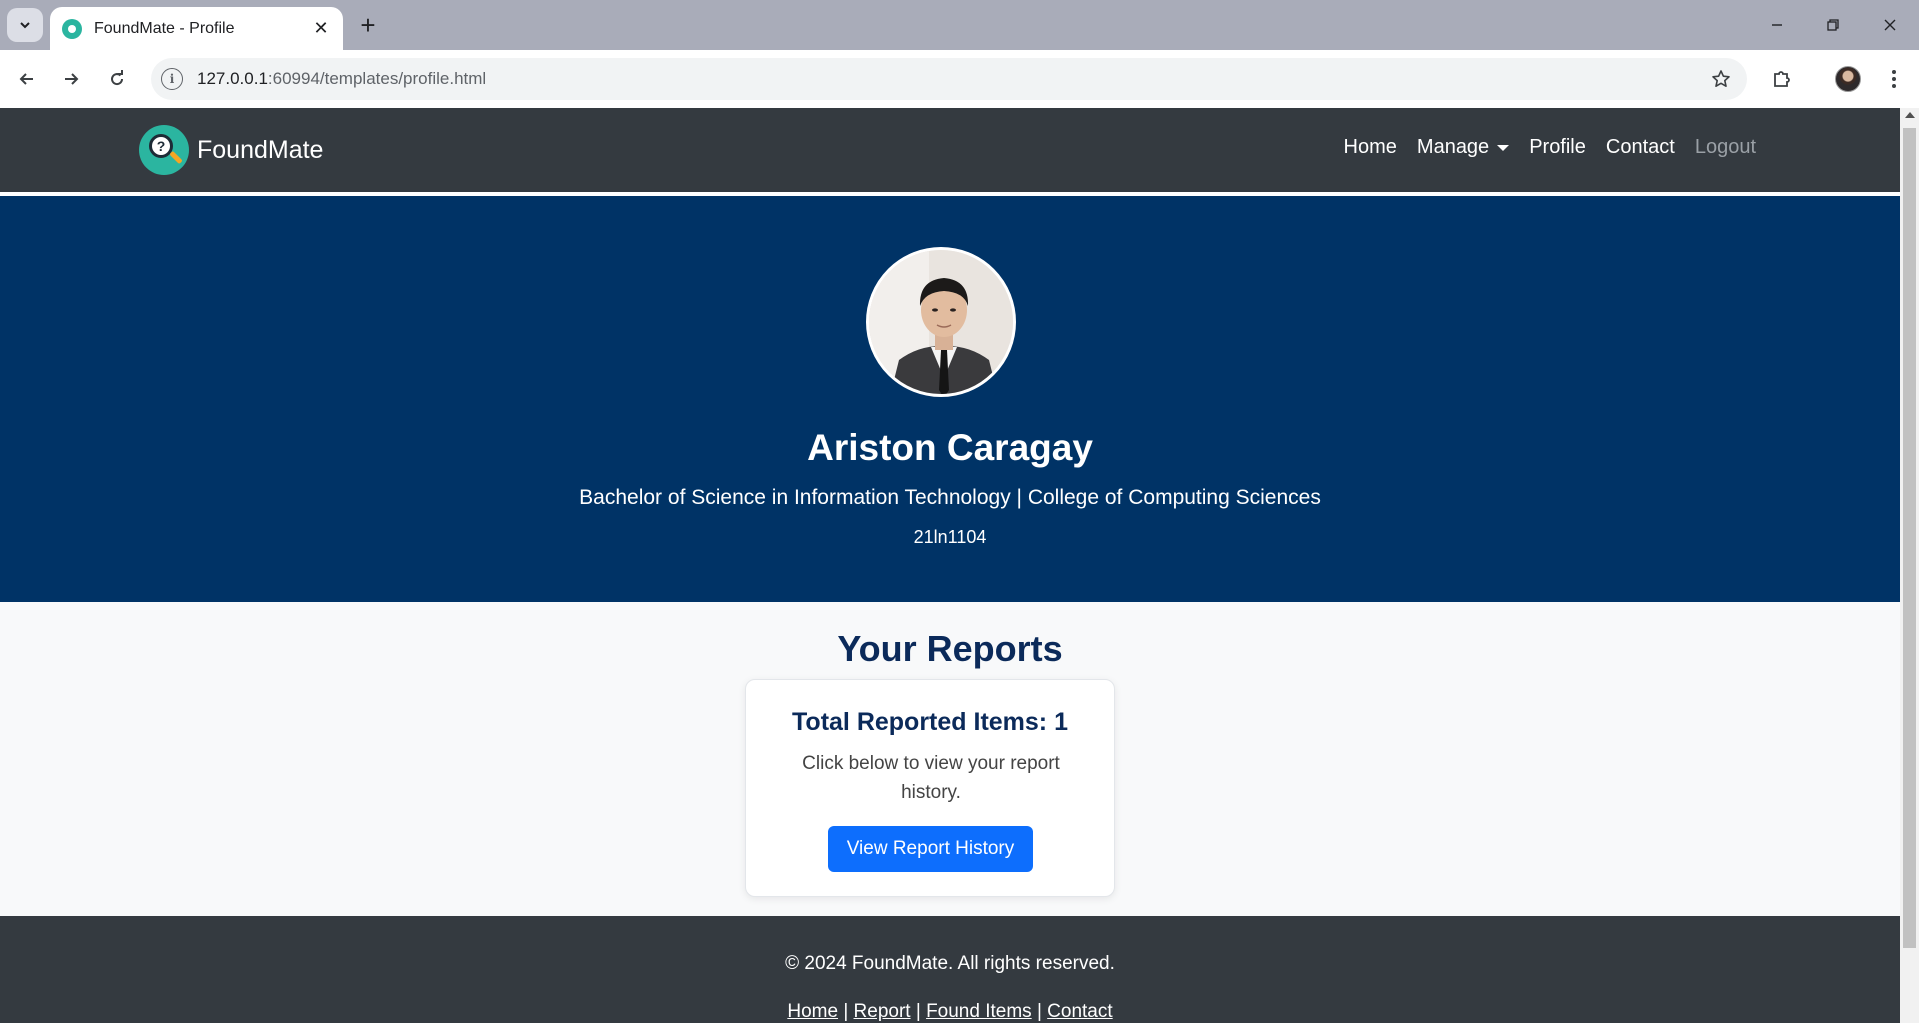  What do you see at coordinates (1782, 79) in the screenshot?
I see `extensions-icon` at bounding box center [1782, 79].